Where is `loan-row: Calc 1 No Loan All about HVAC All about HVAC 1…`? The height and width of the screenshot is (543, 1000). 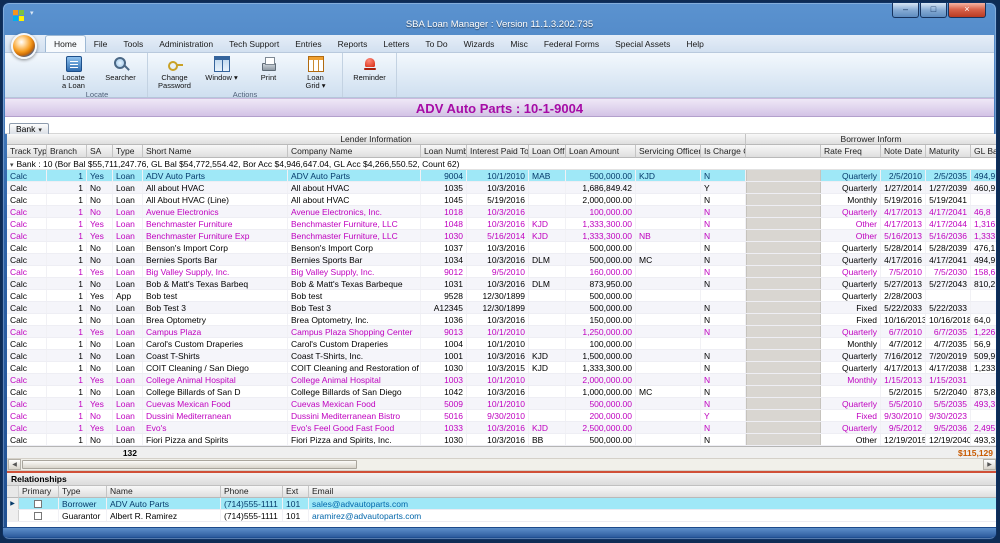 loan-row: Calc 1 No Loan All about HVAC All about HVAC 1… is located at coordinates (501, 188).